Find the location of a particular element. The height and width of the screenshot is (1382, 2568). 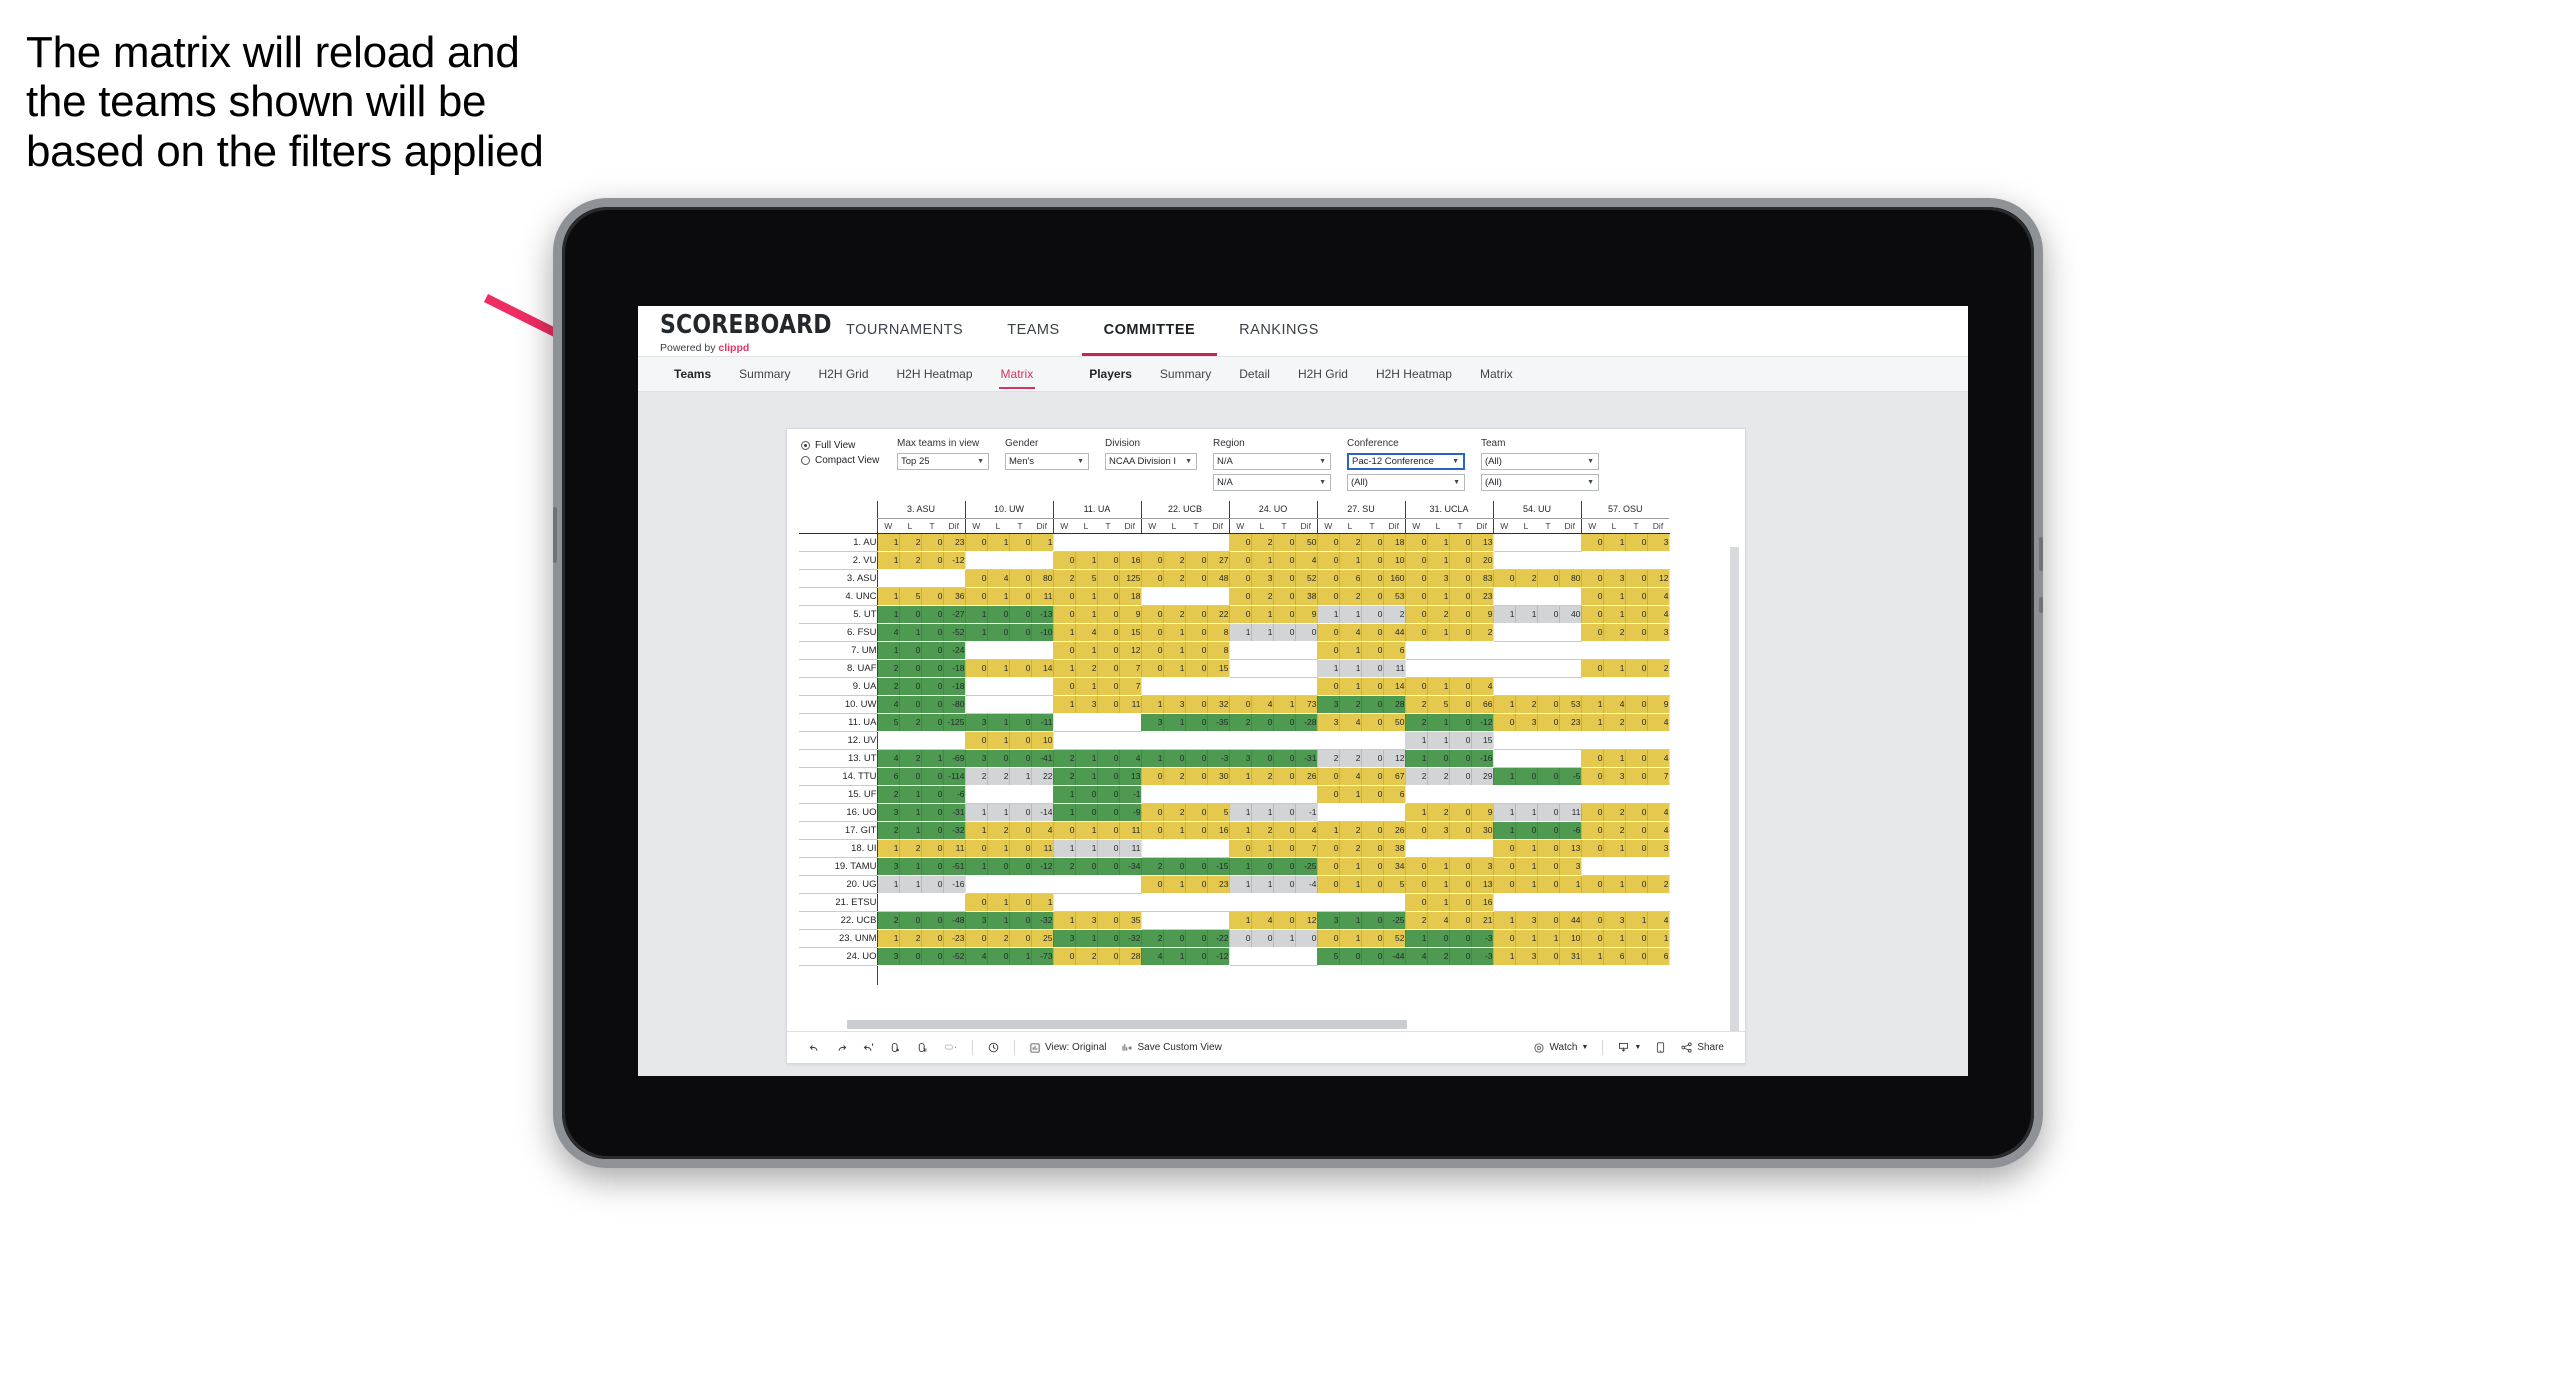

filter-max-teams-select: Top 25 ▼ is located at coordinates (943, 461).